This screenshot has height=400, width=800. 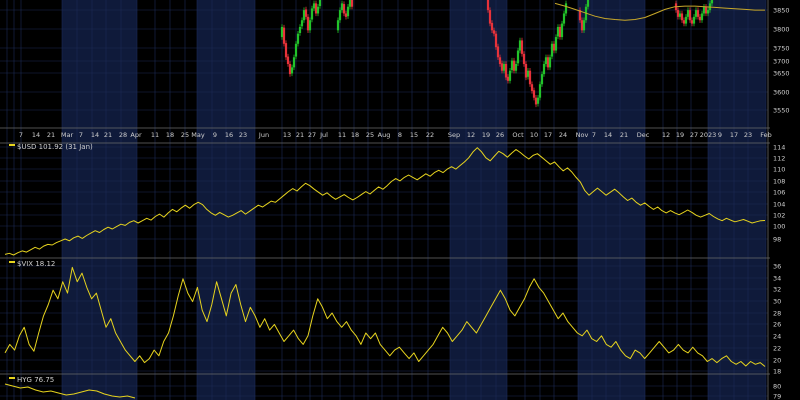 What do you see at coordinates (67, 135) in the screenshot?
I see `x-axis-label: Mar` at bounding box center [67, 135].